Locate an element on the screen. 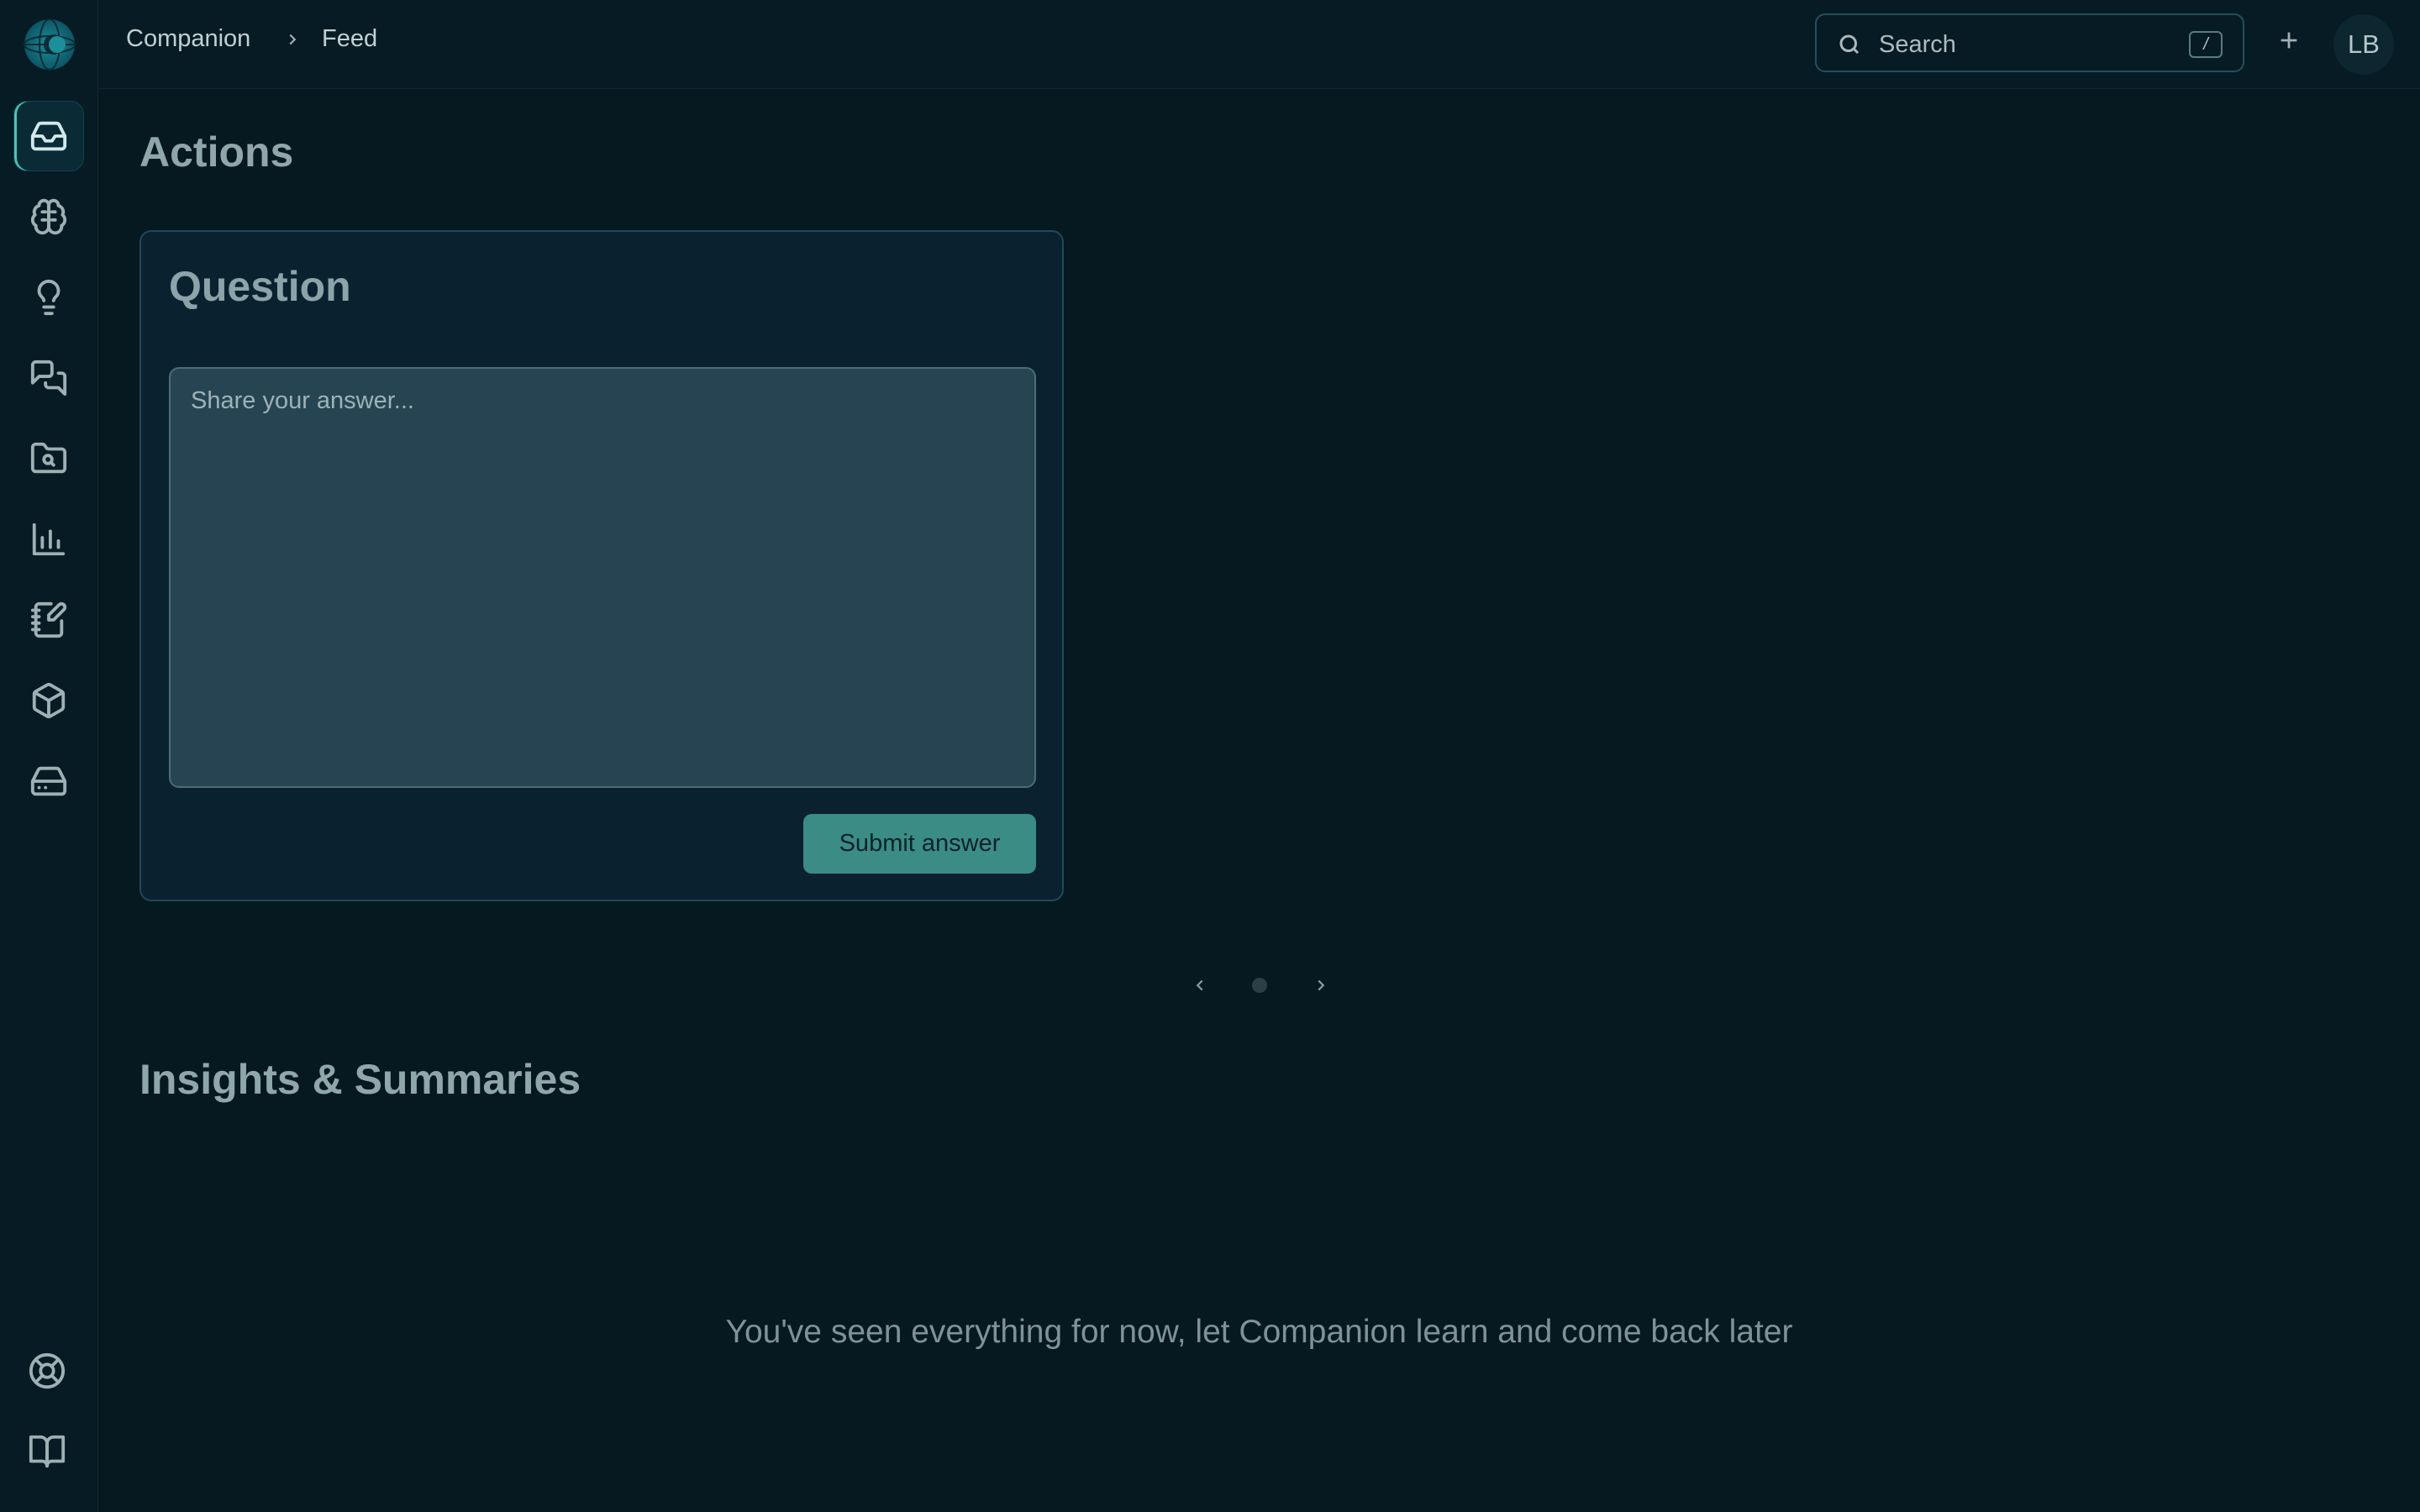  sidebar-item-models is located at coordinates (49, 700).